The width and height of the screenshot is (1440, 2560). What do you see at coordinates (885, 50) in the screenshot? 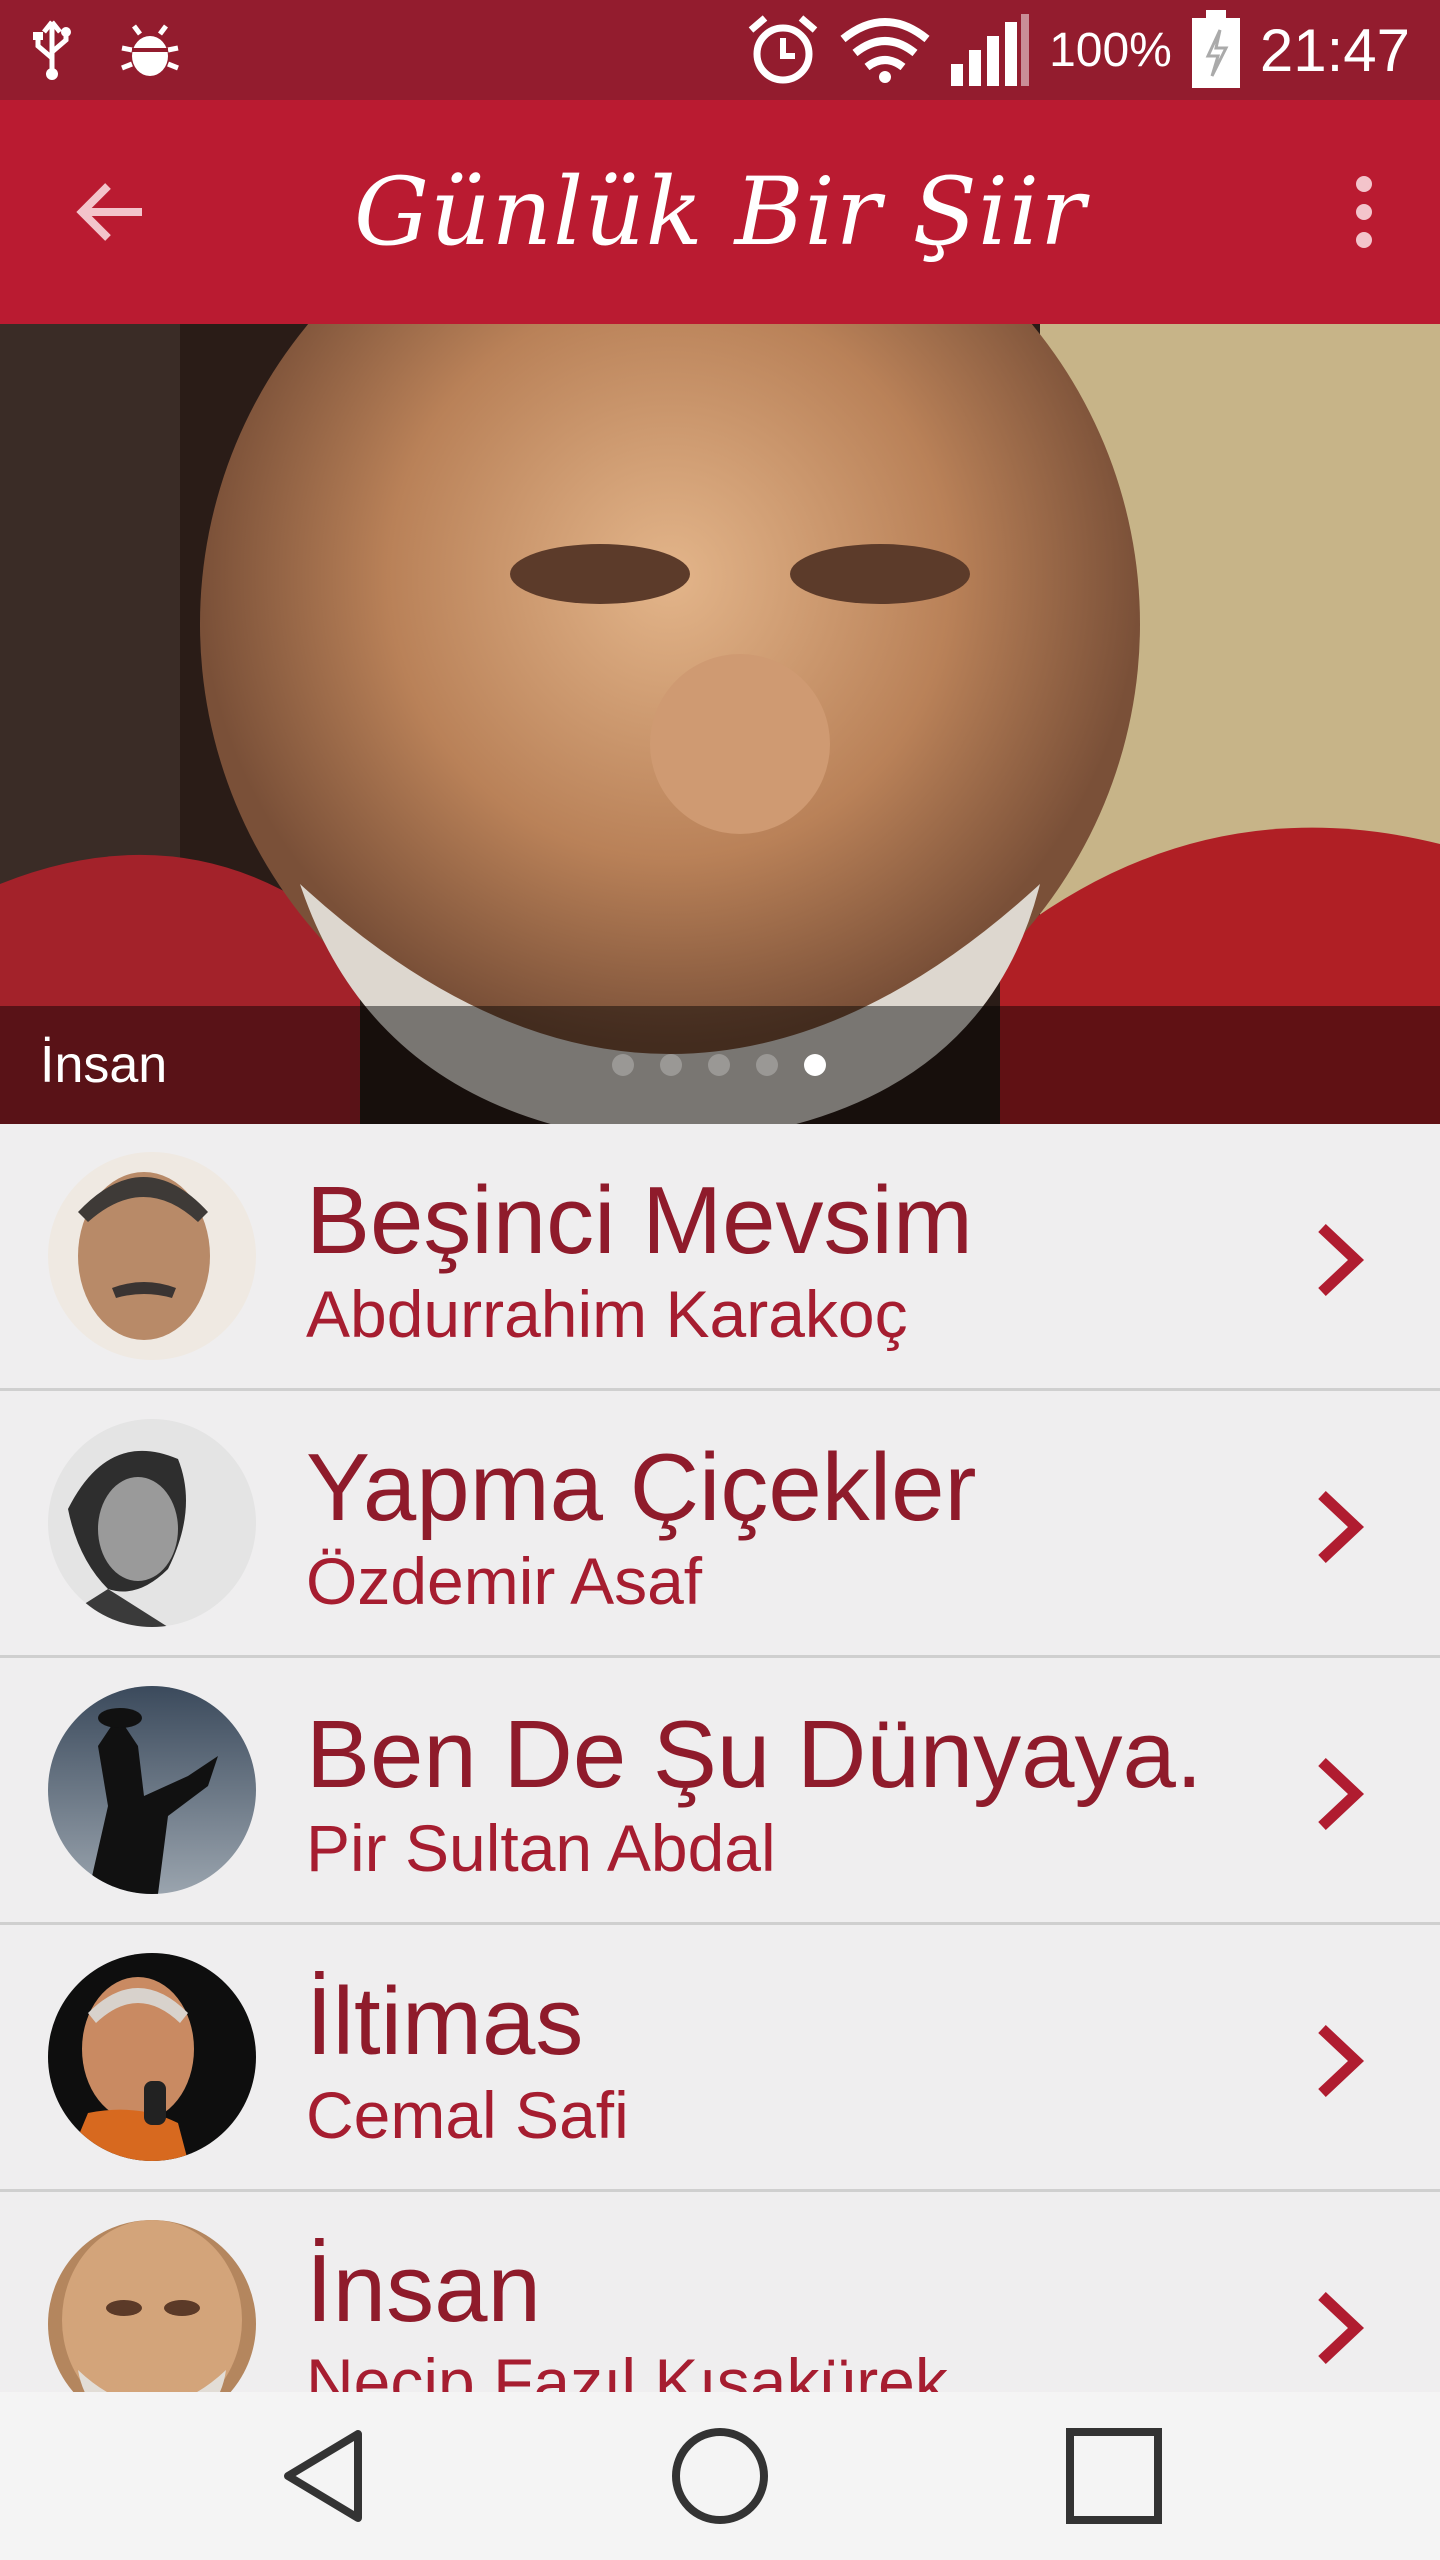
I see `wifi-icon` at bounding box center [885, 50].